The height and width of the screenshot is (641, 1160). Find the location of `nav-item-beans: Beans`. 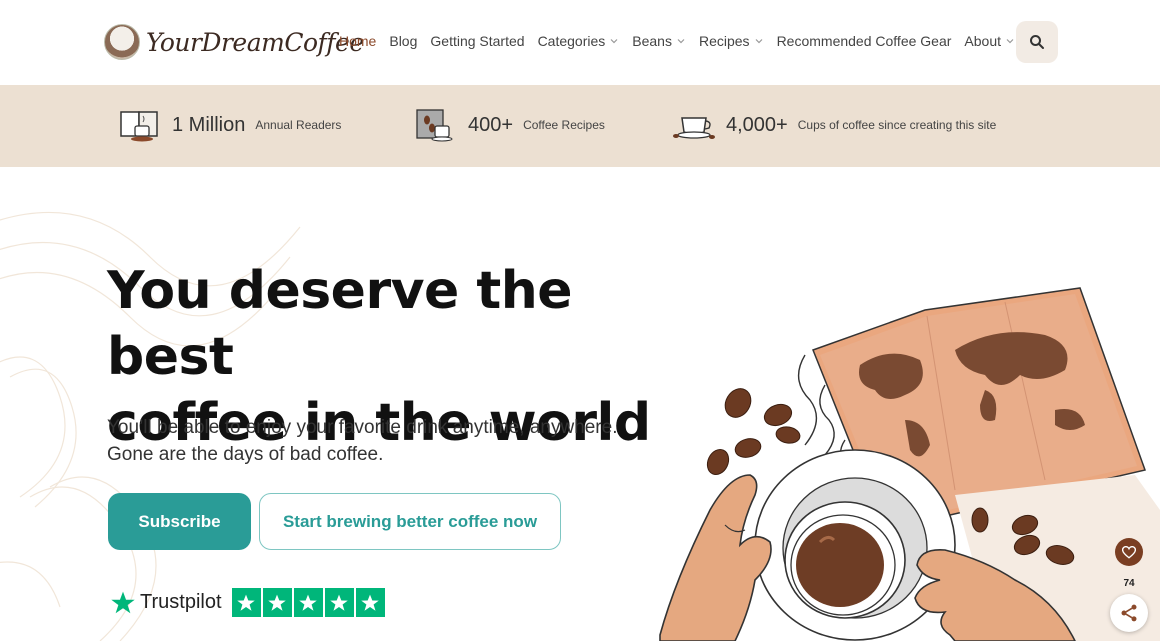

nav-item-beans: Beans is located at coordinates (659, 41).